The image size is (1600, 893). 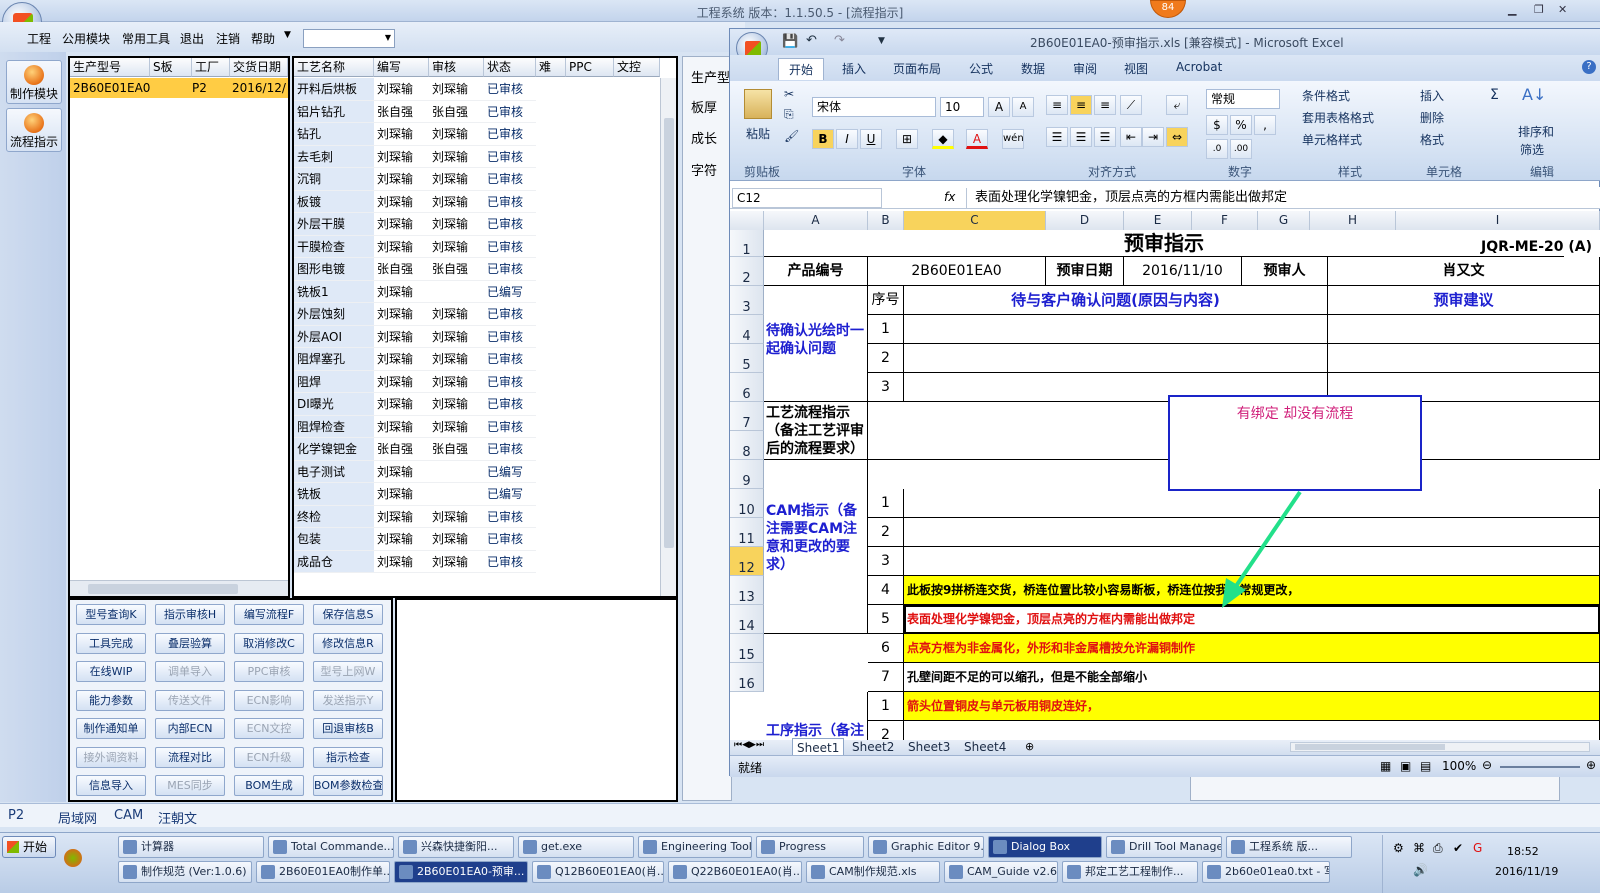 What do you see at coordinates (1464, 271) in the screenshot?
I see `sheet-cell: 肖又文` at bounding box center [1464, 271].